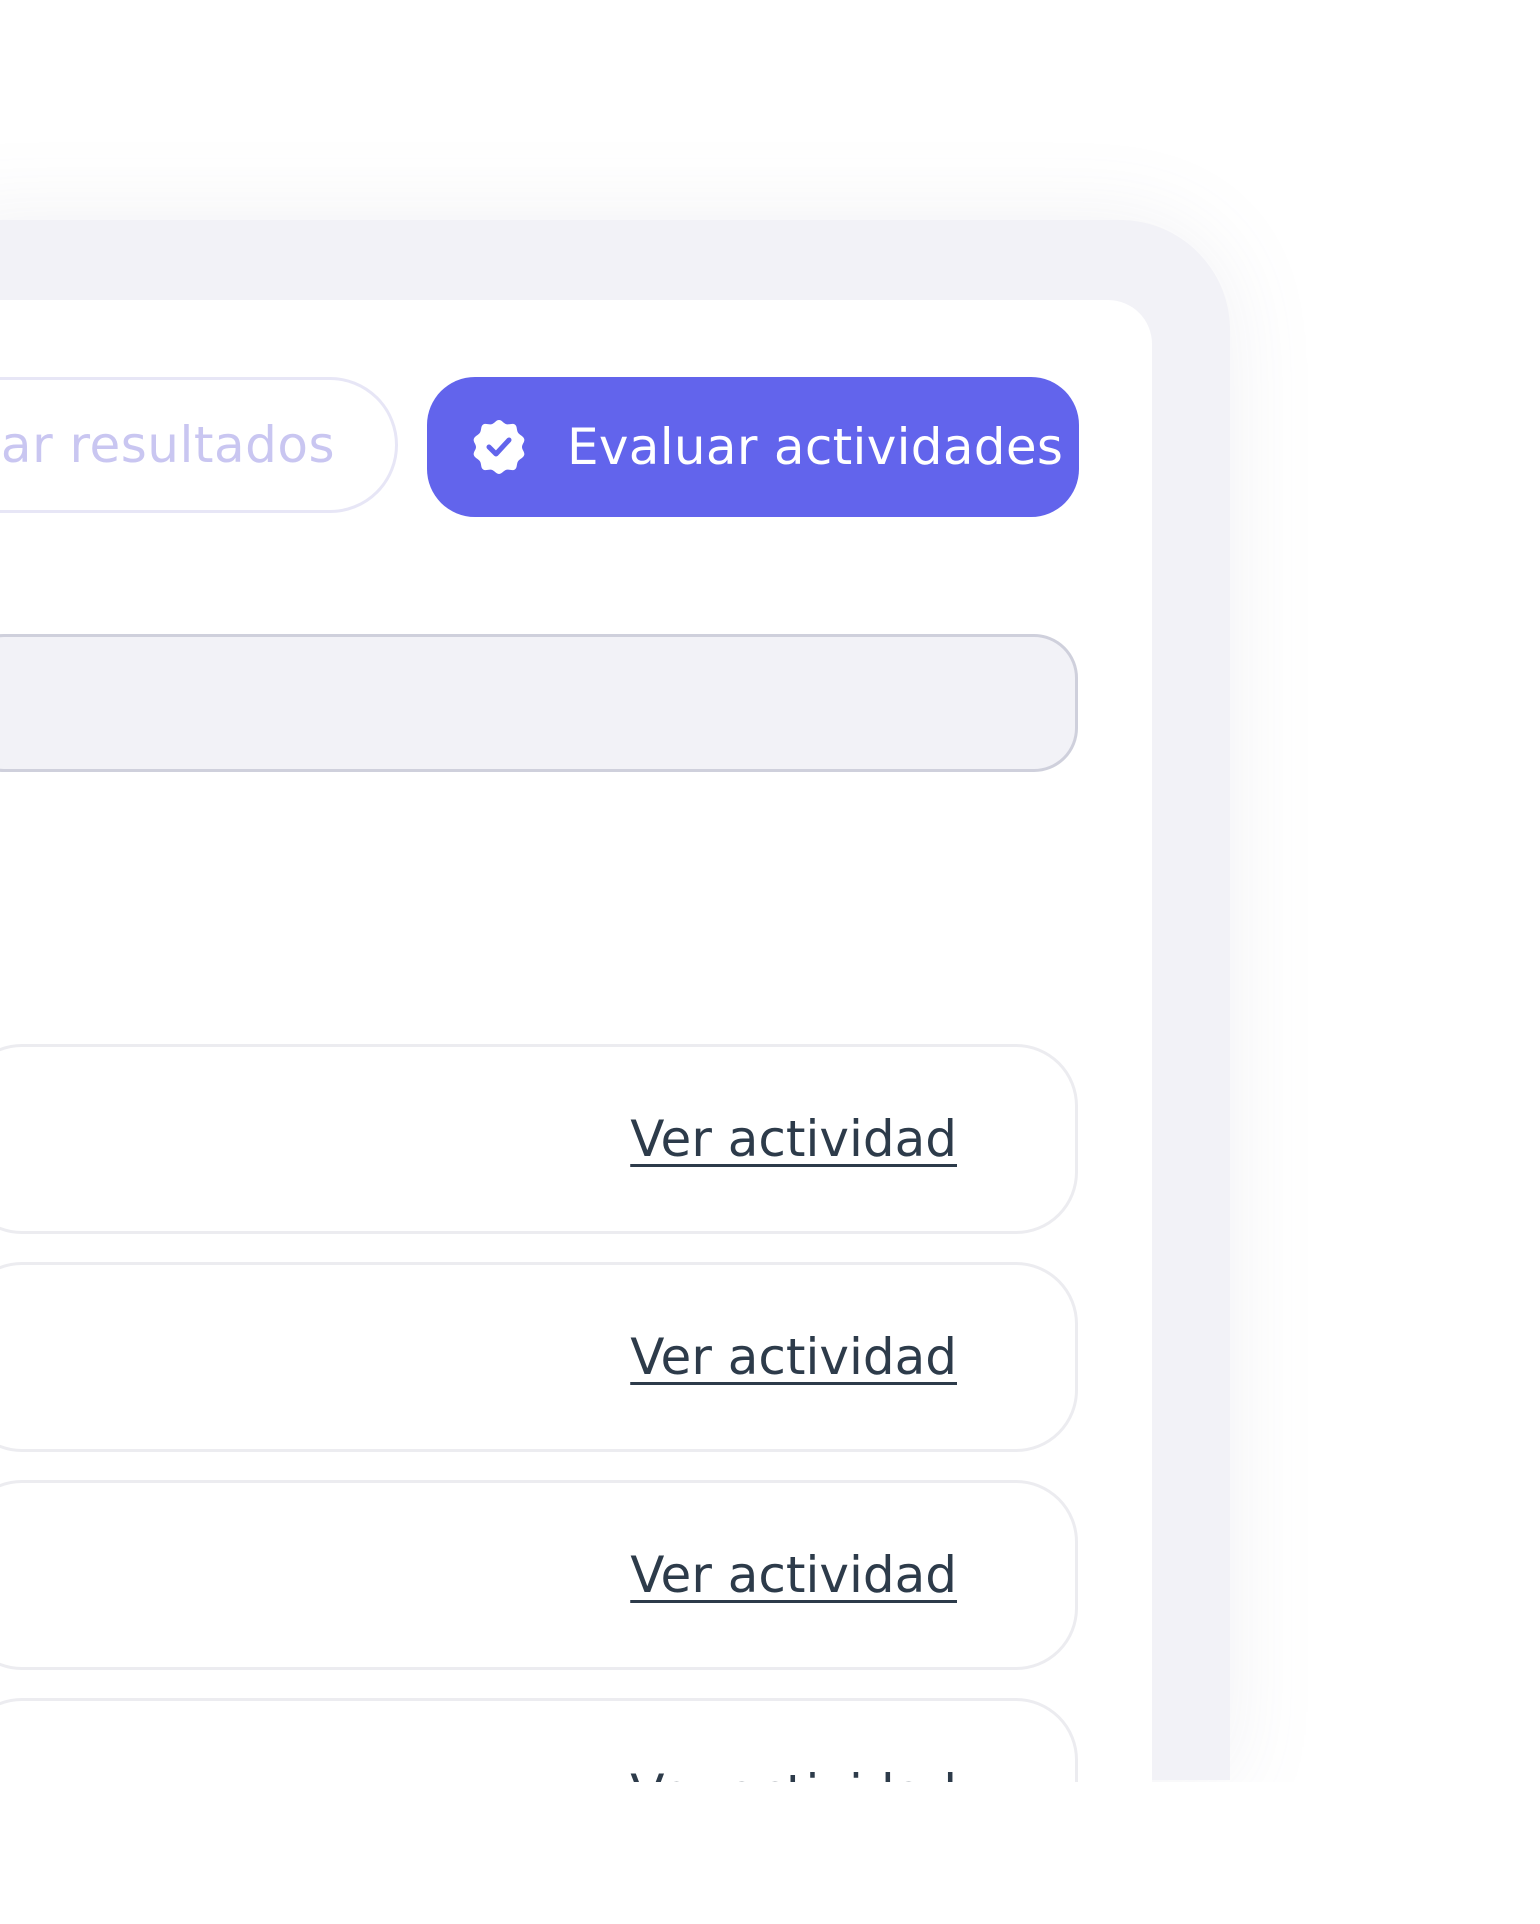 This screenshot has width=1540, height=1924. What do you see at coordinates (499, 447) in the screenshot?
I see `check-badge-icon` at bounding box center [499, 447].